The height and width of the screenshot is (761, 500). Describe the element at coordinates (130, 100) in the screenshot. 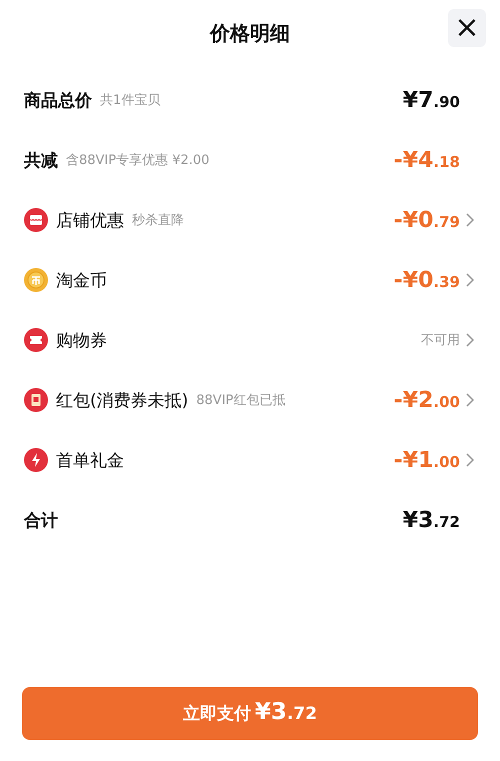

I see `row-note: 共1件宝贝` at that location.